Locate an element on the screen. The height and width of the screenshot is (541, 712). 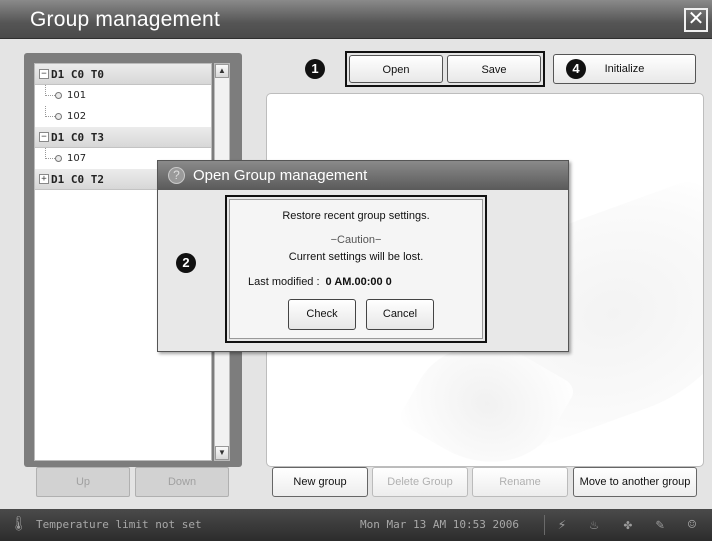
last-modified-label: Last modified : is located at coordinates (284, 282).